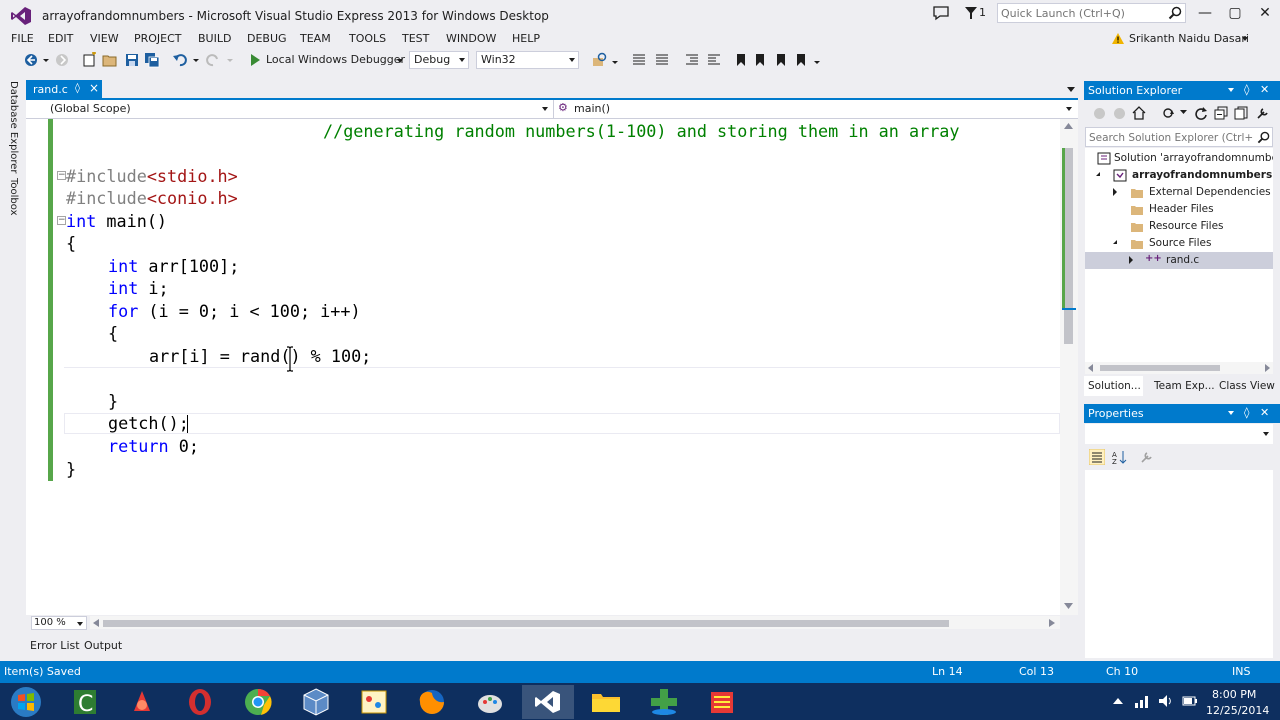  I want to click on find-in-files-icon, so click(600, 60).